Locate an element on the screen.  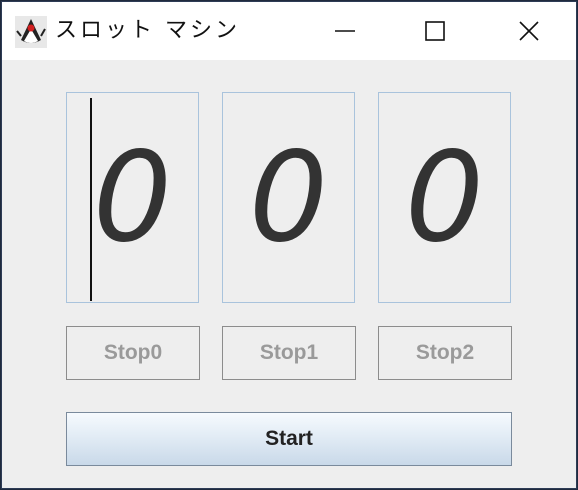
start-button: Start is located at coordinates (289, 439).